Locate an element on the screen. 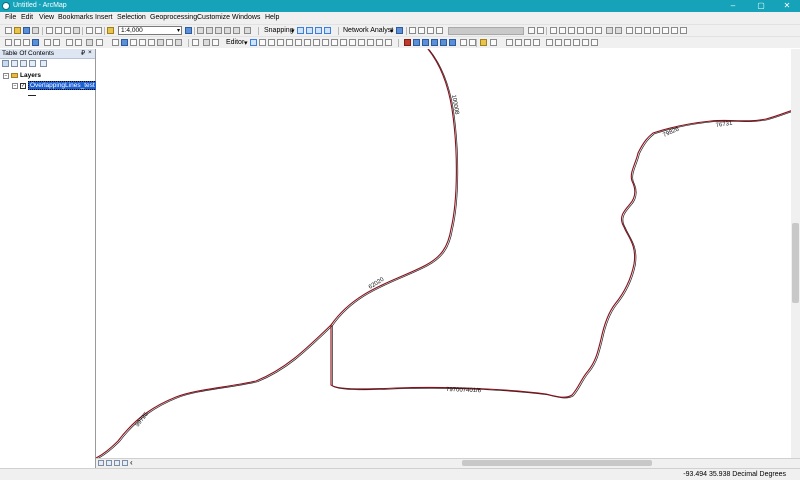 This screenshot has width=800, height=480. save-icon is located at coordinates (26, 30).